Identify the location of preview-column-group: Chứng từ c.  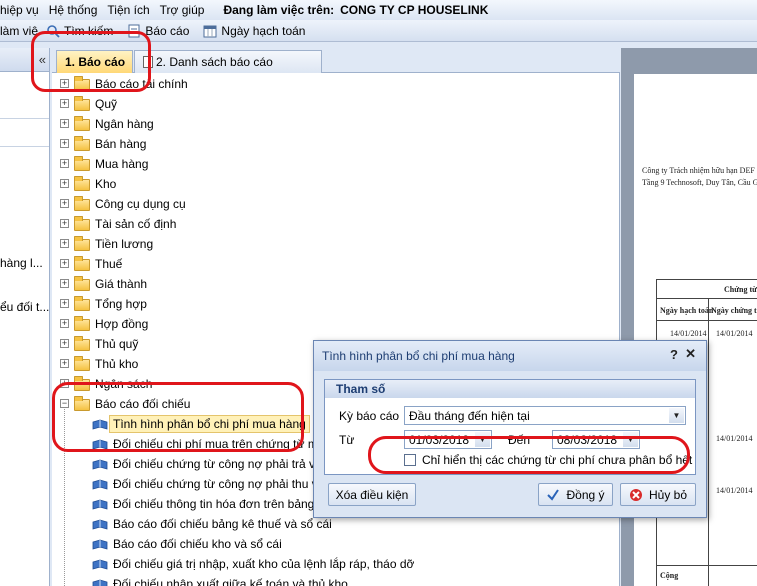
(740, 289).